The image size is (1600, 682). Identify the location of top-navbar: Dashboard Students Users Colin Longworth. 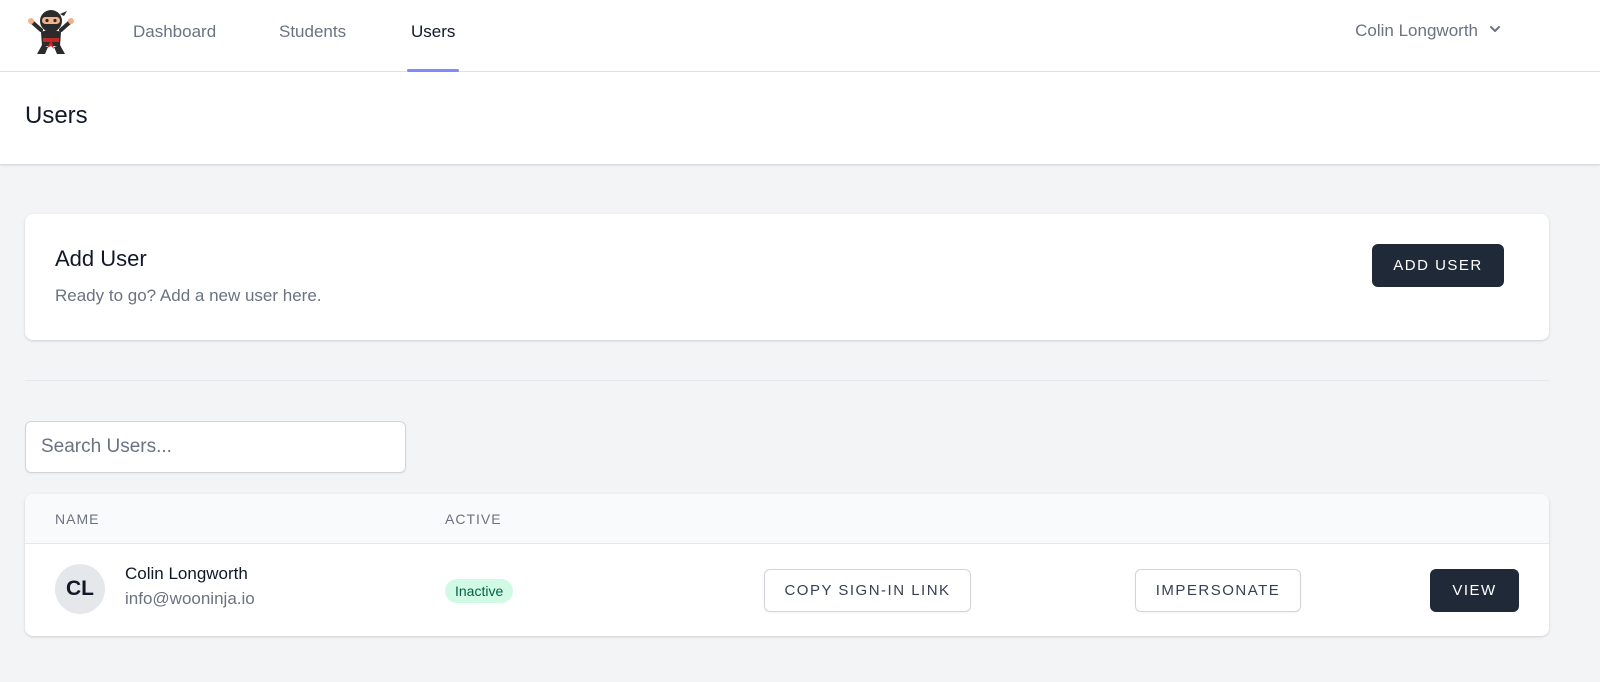
(800, 36).